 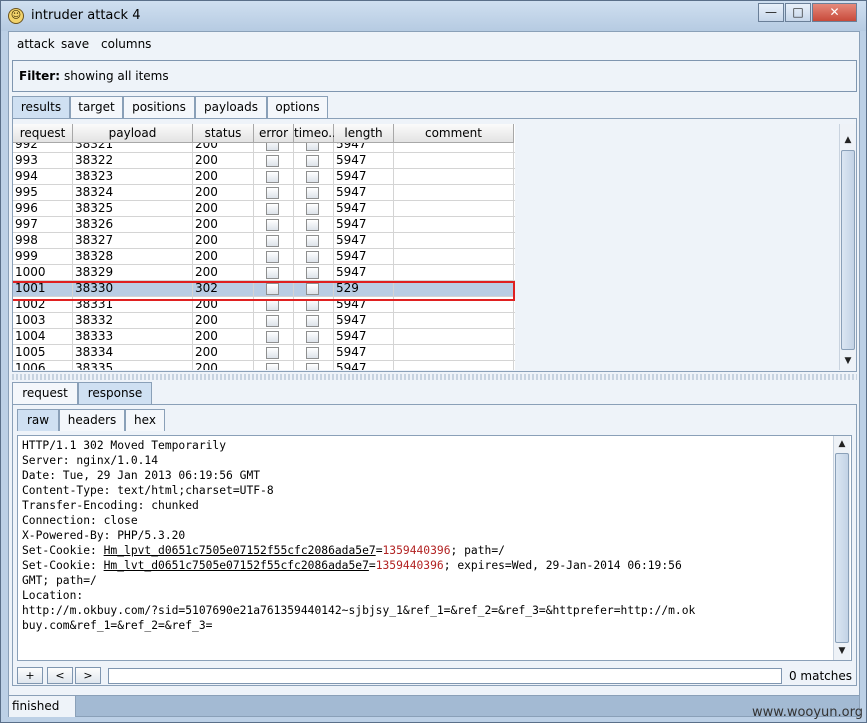 I want to click on response-line: Server: nginx/1.0.14, so click(x=427, y=460).